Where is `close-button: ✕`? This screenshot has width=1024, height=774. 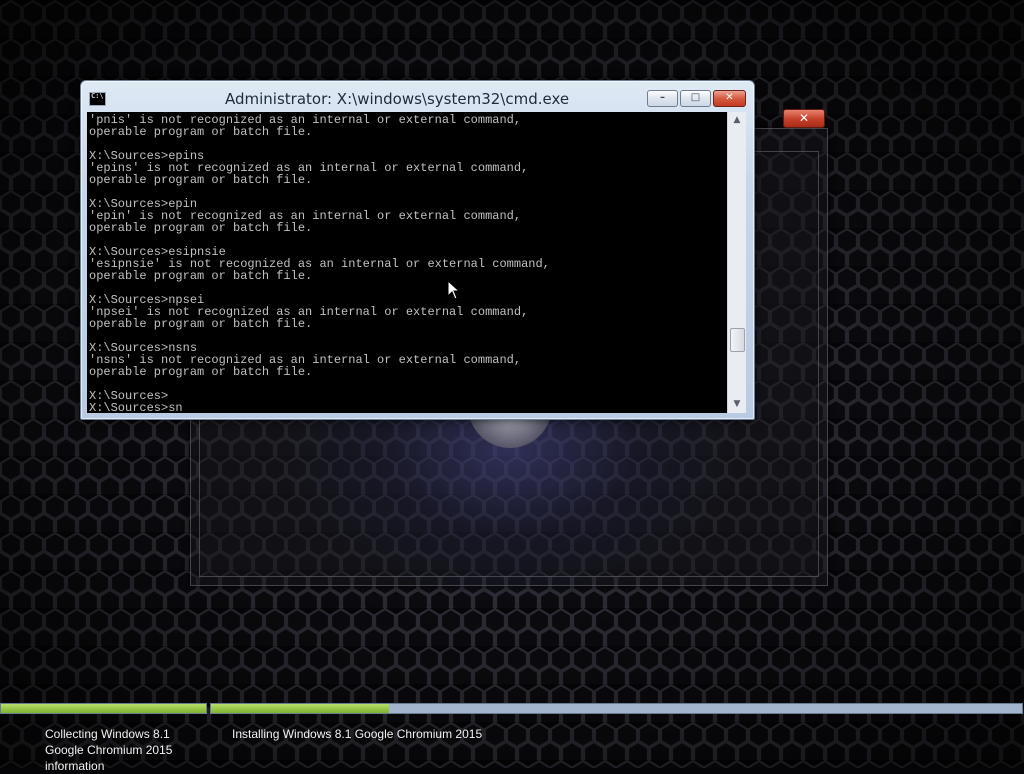 close-button: ✕ is located at coordinates (729, 98).